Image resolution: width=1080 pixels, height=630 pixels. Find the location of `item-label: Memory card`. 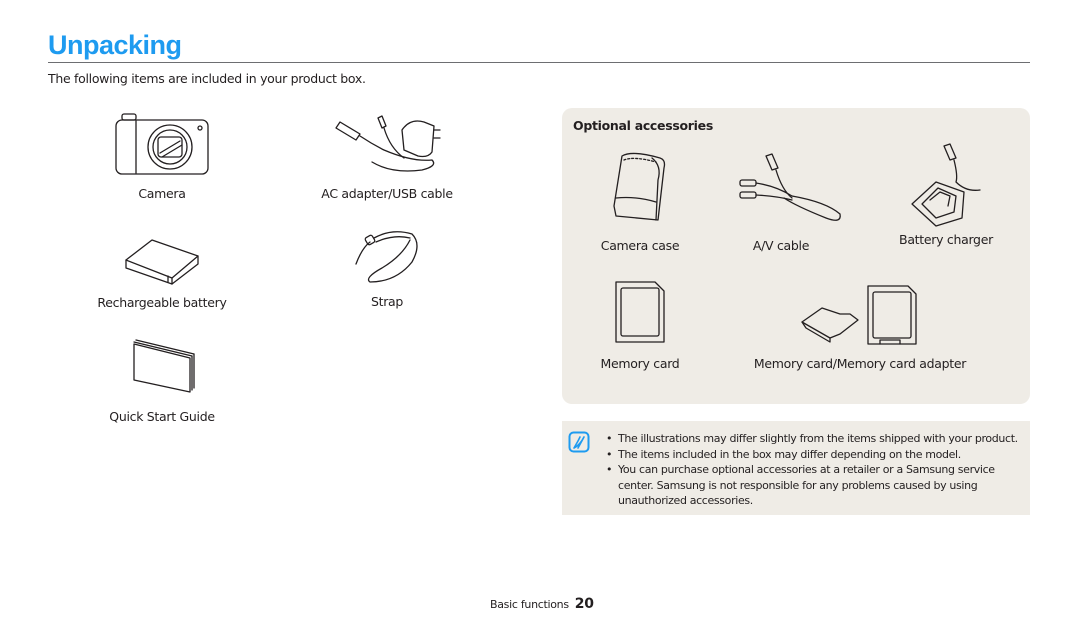

item-label: Memory card is located at coordinates (640, 363).